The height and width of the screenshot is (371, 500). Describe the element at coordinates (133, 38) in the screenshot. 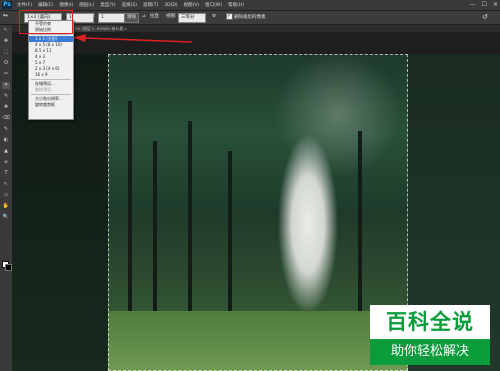

I see `annotation-arrow-icon` at that location.